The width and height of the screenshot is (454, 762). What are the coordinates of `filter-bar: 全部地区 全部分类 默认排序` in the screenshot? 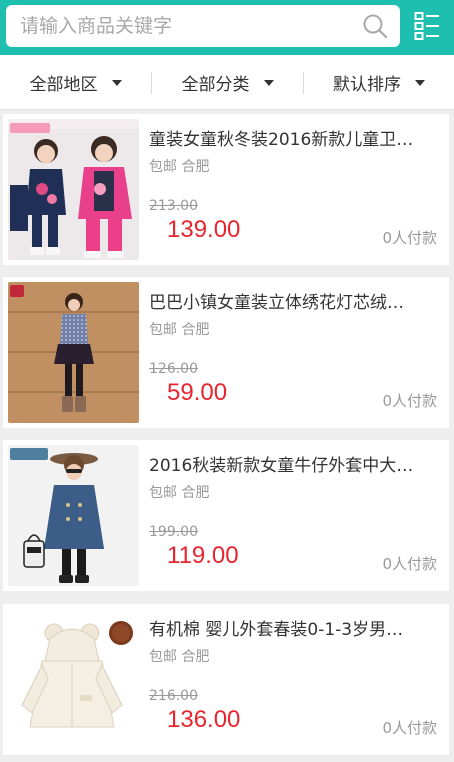 It's located at (227, 82).